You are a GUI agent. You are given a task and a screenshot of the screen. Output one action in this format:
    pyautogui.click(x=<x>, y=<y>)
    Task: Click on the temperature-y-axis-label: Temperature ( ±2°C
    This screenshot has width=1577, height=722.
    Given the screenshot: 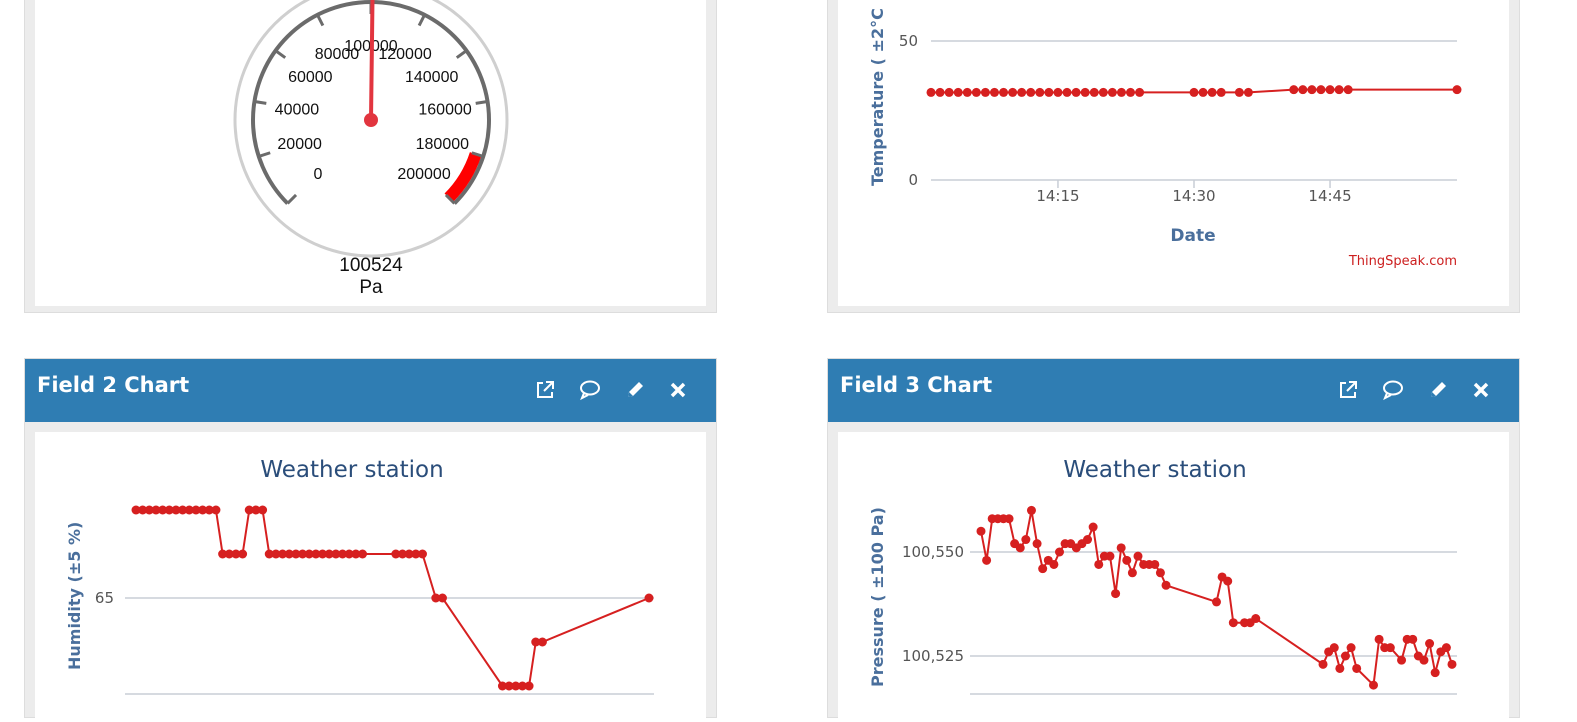 What is the action you would take?
    pyautogui.click(x=877, y=97)
    